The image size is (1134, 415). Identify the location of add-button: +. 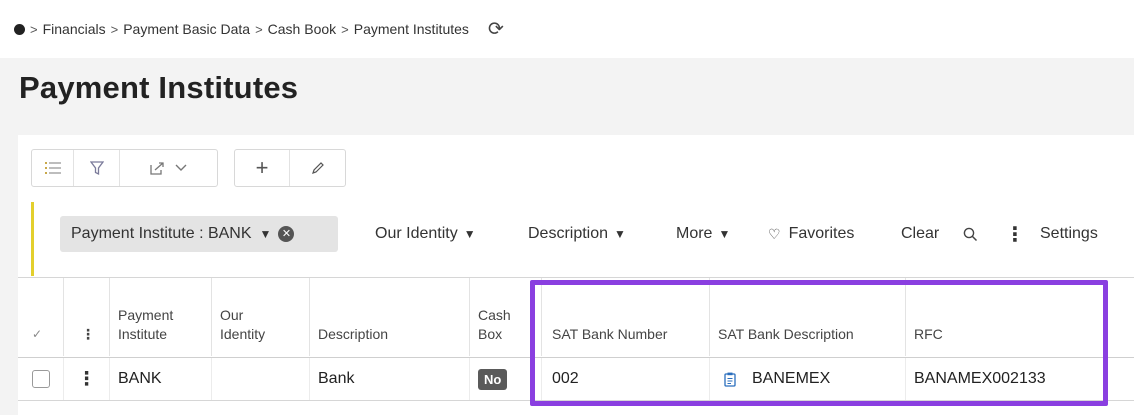
(262, 168).